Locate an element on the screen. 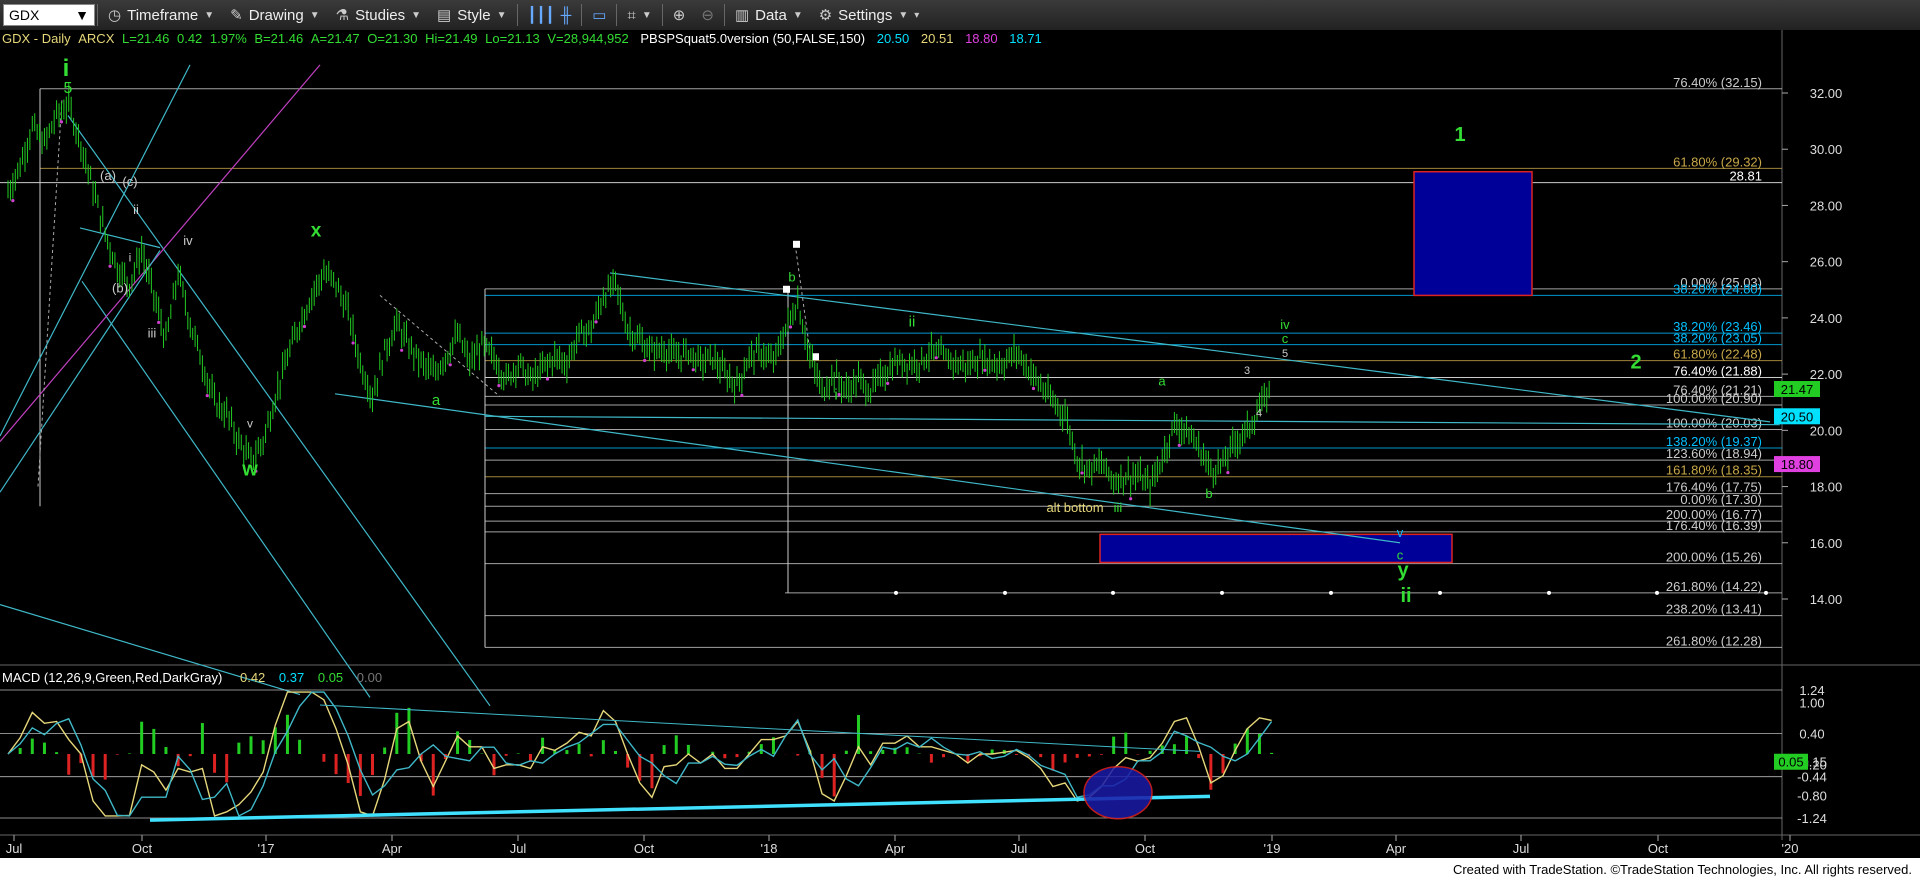  low-price: Lo=21.13 is located at coordinates (512, 38).